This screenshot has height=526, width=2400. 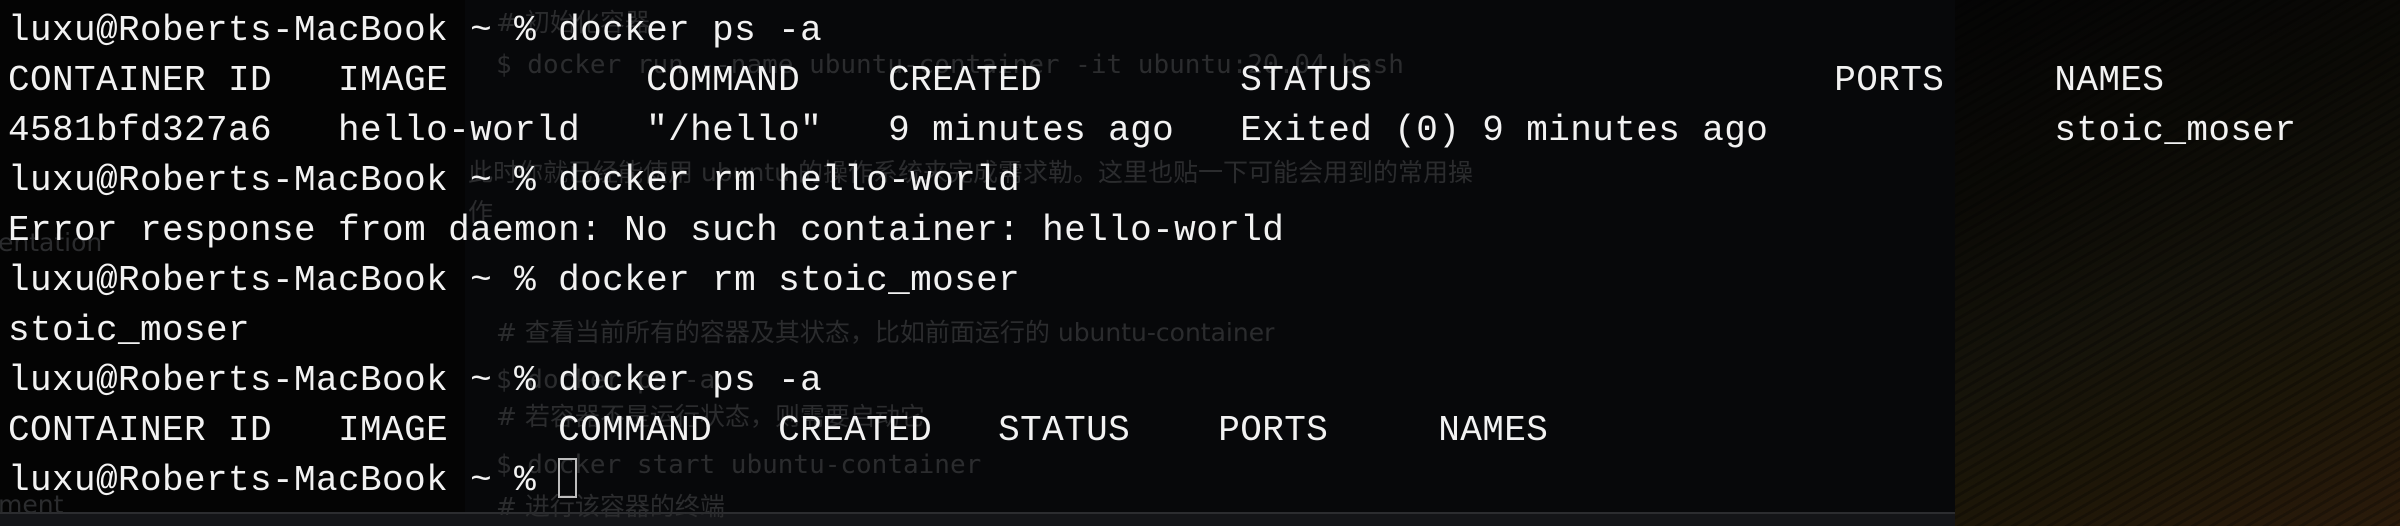 What do you see at coordinates (1152, 481) in the screenshot?
I see `terminal-prompt-line: luxu@Roberts-MacBook ~ %` at bounding box center [1152, 481].